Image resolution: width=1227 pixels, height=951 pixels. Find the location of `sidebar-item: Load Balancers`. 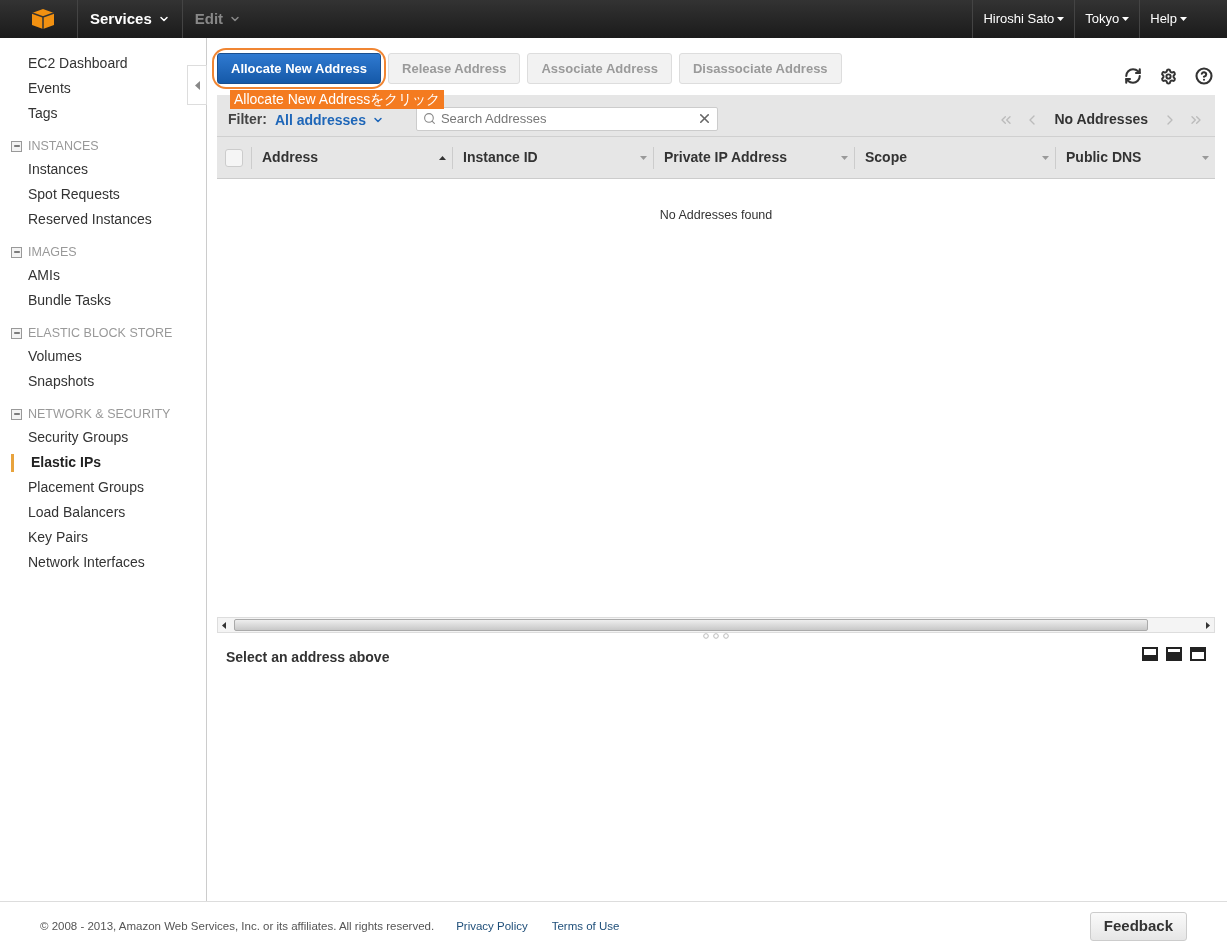

sidebar-item: Load Balancers is located at coordinates (77, 512).